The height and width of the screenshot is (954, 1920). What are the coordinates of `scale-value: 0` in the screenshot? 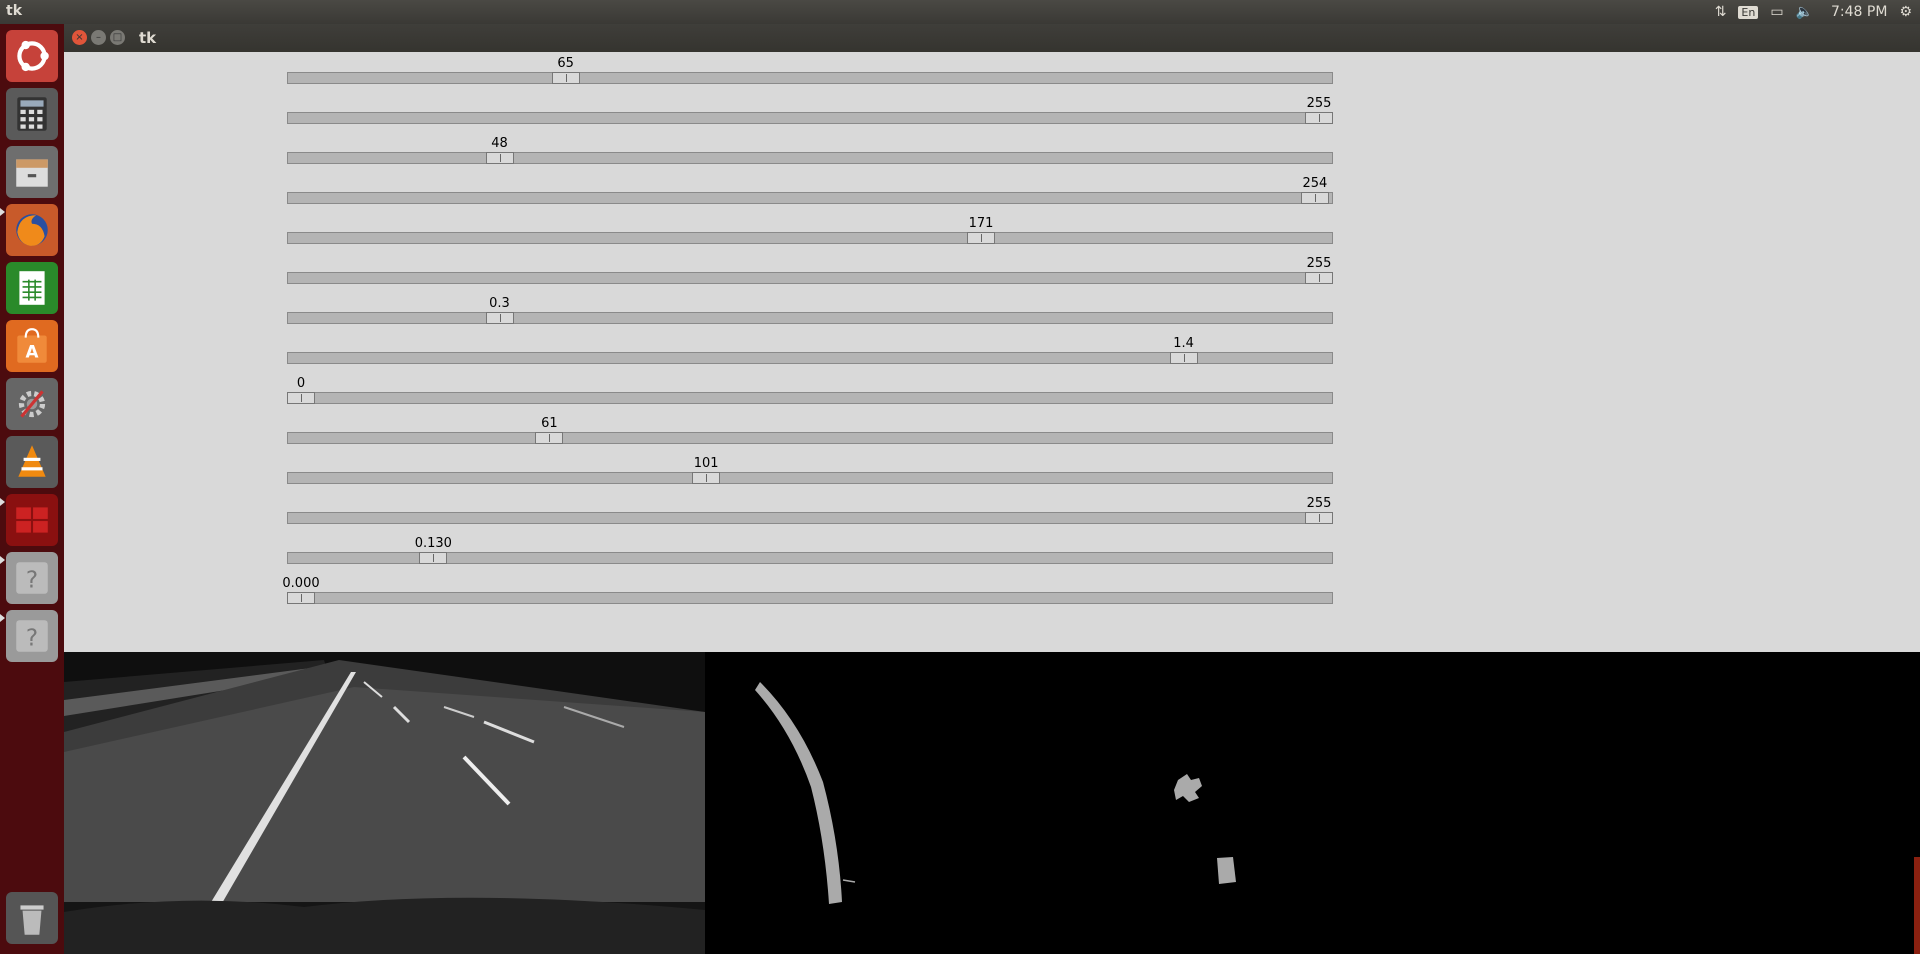 It's located at (301, 383).